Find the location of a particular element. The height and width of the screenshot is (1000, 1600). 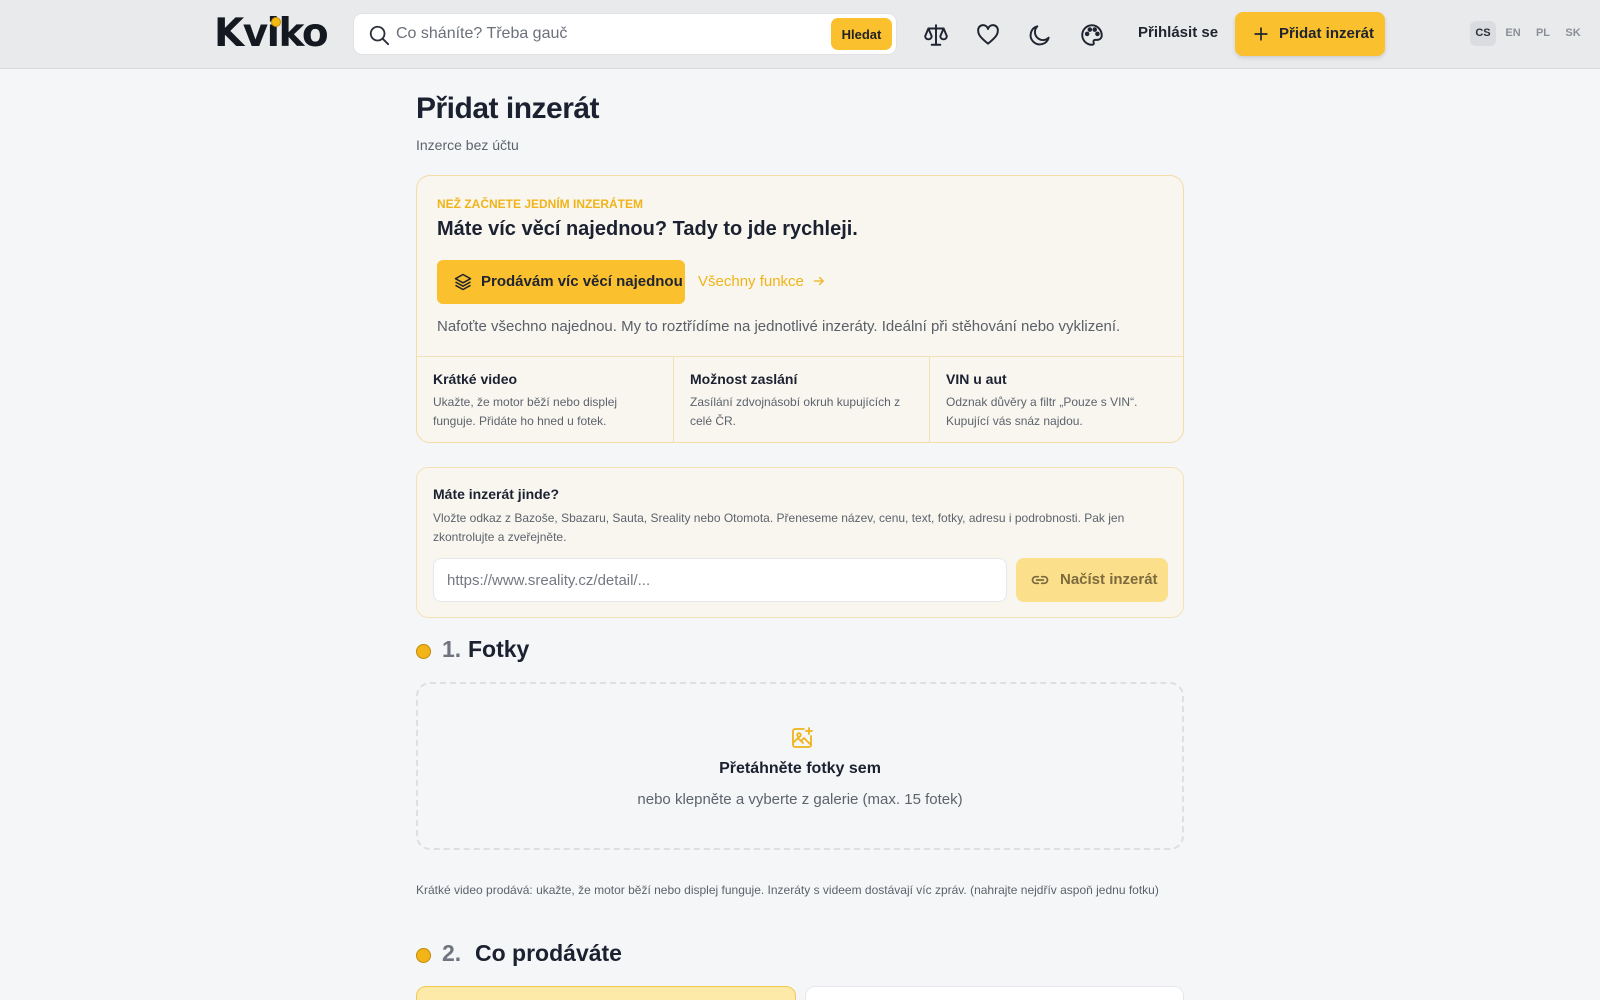

load-listing-label: Načíst inzerát is located at coordinates (1109, 579).